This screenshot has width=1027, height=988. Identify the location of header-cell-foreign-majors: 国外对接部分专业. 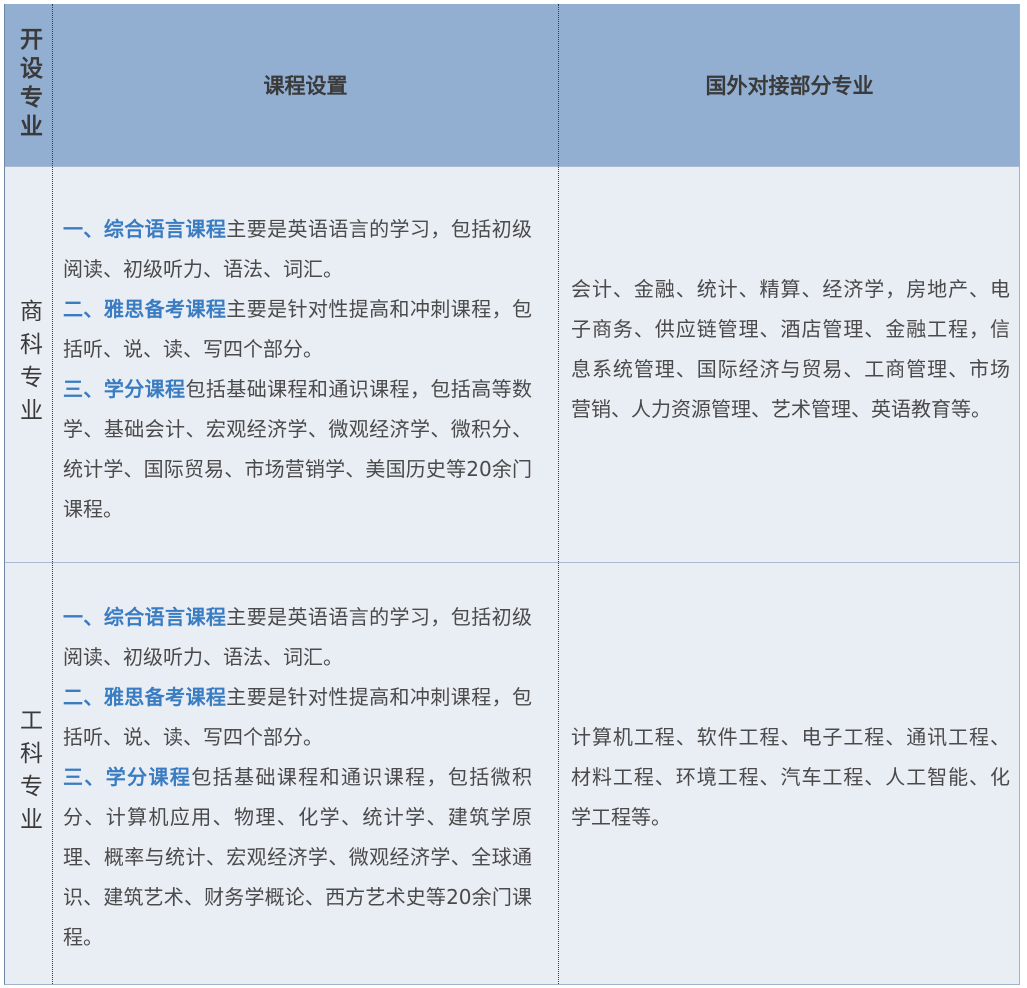
(789, 85).